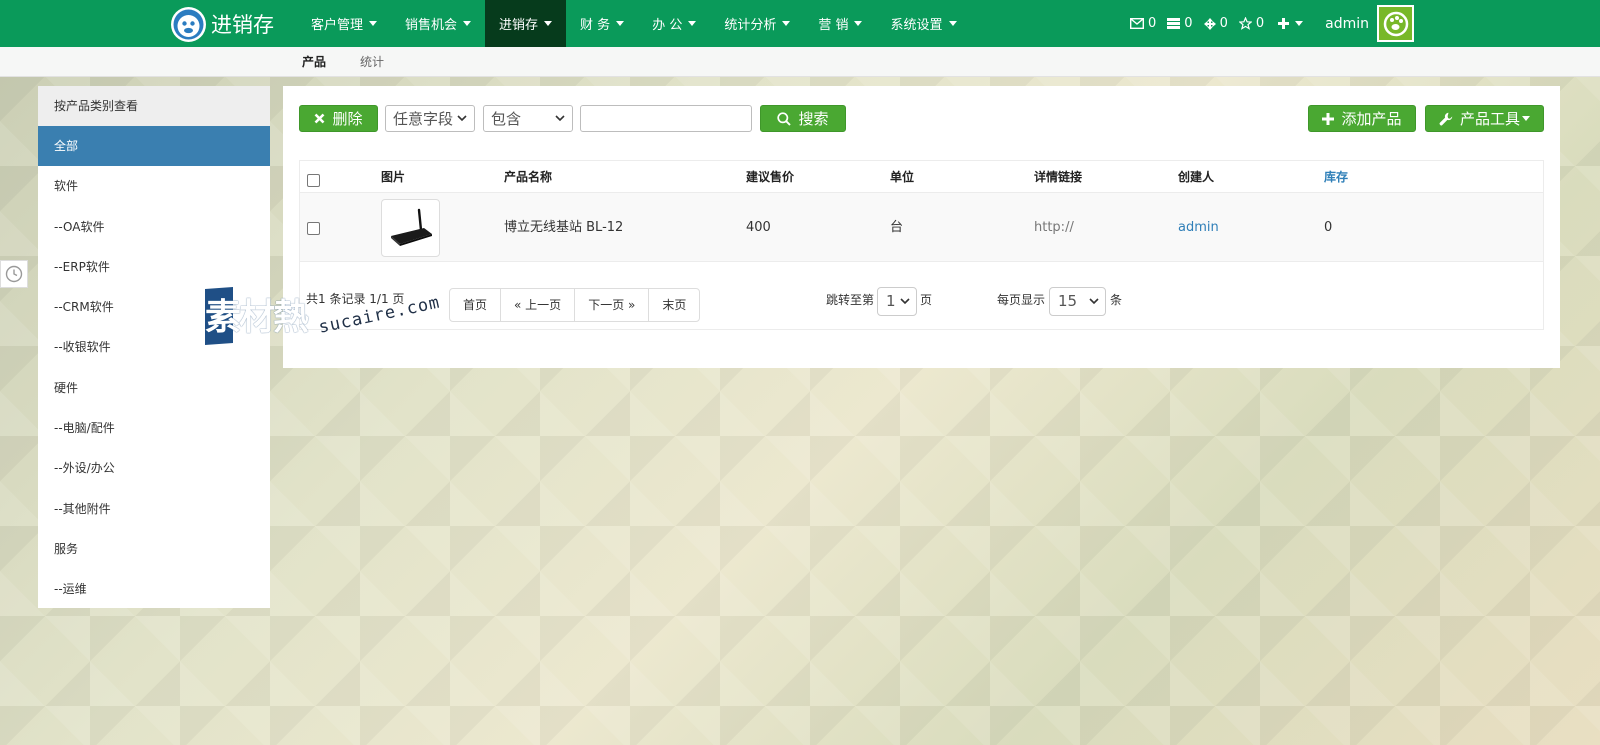 This screenshot has height=745, width=1600. What do you see at coordinates (1328, 227) in the screenshot?
I see `product-stock: 0` at bounding box center [1328, 227].